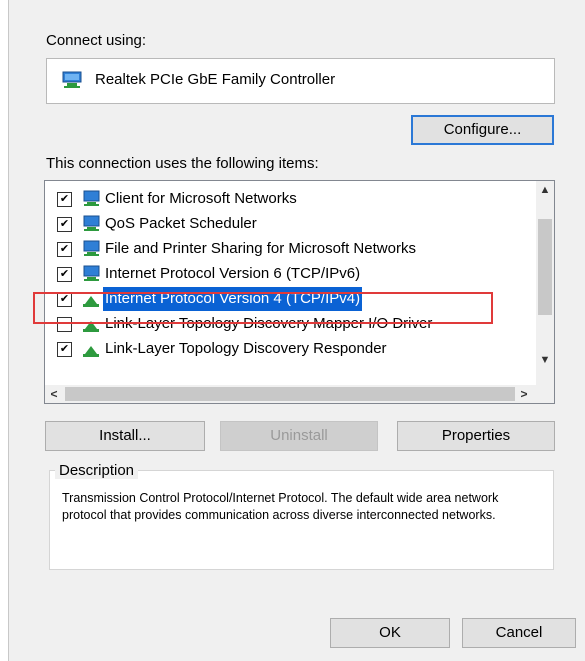 The height and width of the screenshot is (661, 585). I want to click on vertical-scrollbar: ▲ ▼, so click(545, 283).